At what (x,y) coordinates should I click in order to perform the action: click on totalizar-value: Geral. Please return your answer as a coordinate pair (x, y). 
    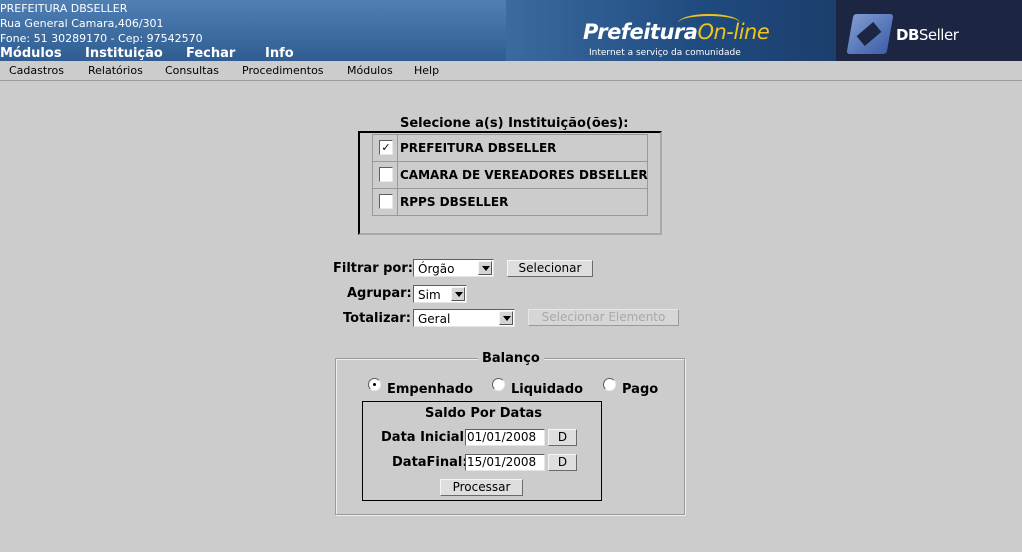
    Looking at the image, I should click on (434, 319).